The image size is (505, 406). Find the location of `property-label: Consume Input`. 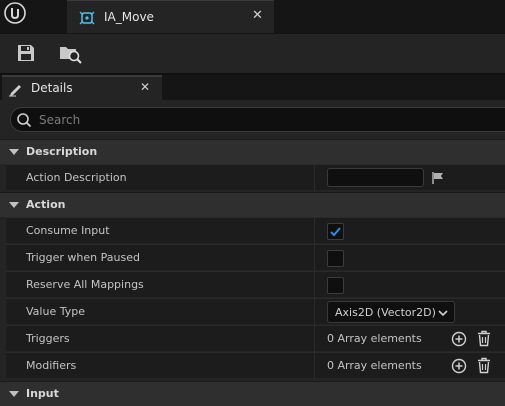

property-label: Consume Input is located at coordinates (68, 230).